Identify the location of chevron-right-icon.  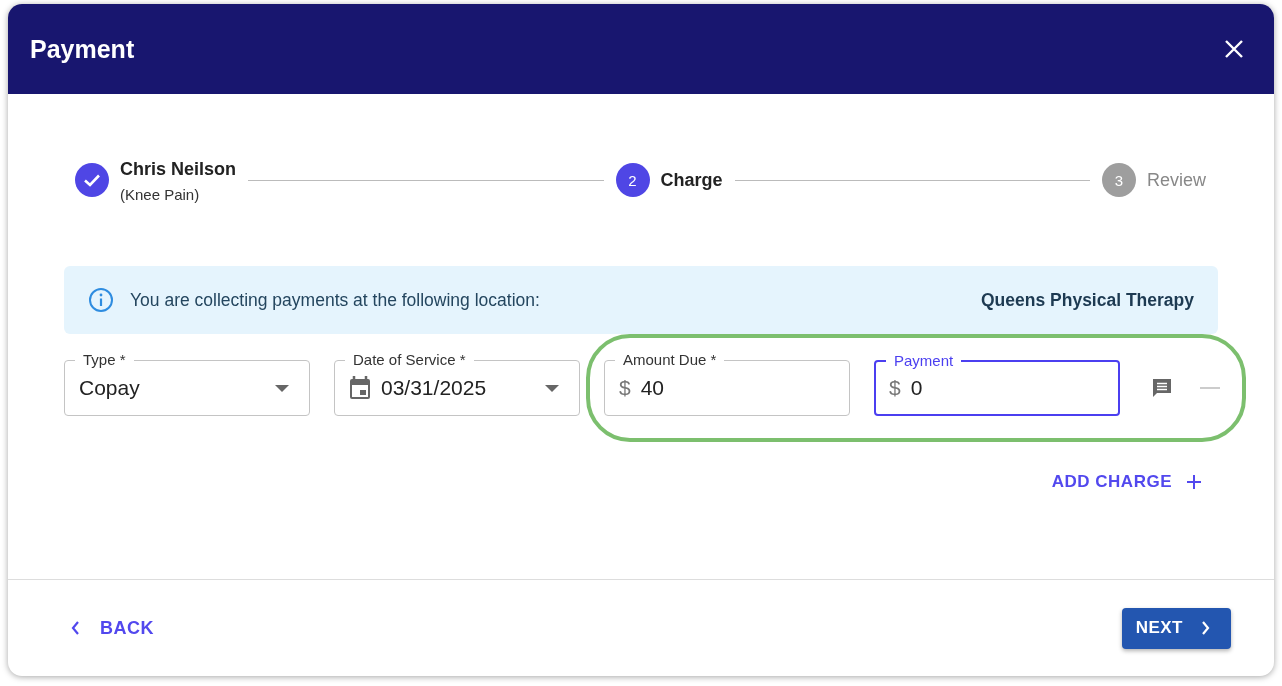
(1206, 628).